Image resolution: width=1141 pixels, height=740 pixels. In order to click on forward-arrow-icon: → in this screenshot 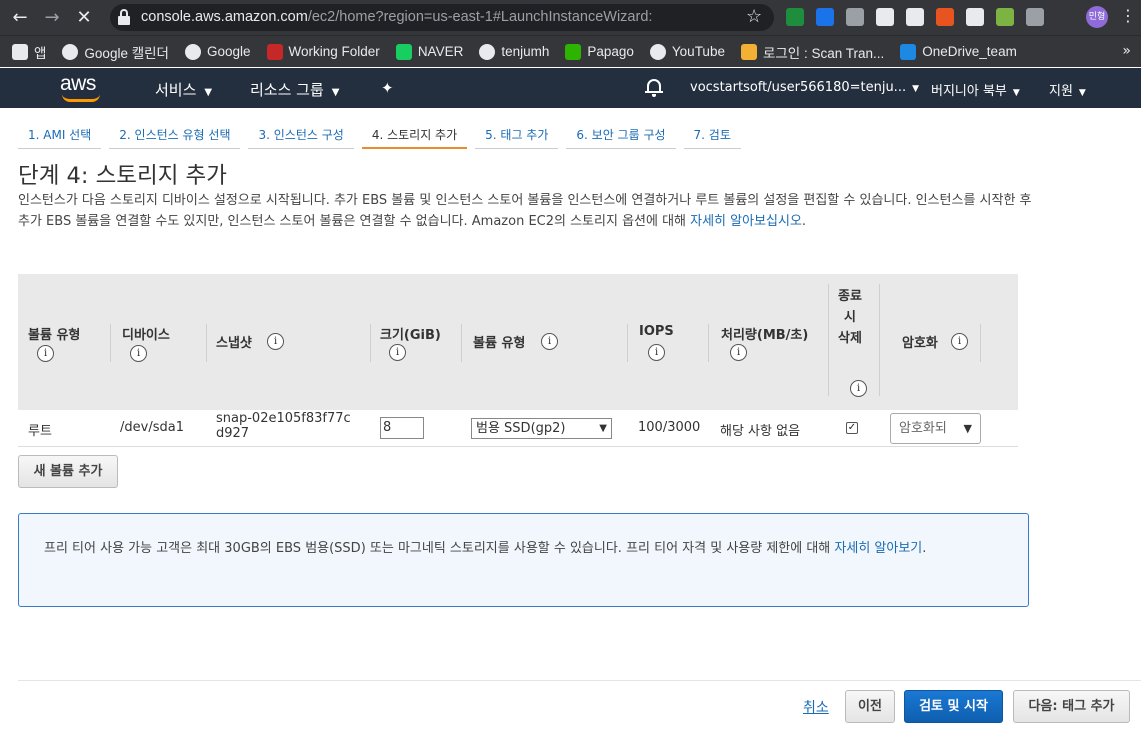, I will do `click(52, 18)`.